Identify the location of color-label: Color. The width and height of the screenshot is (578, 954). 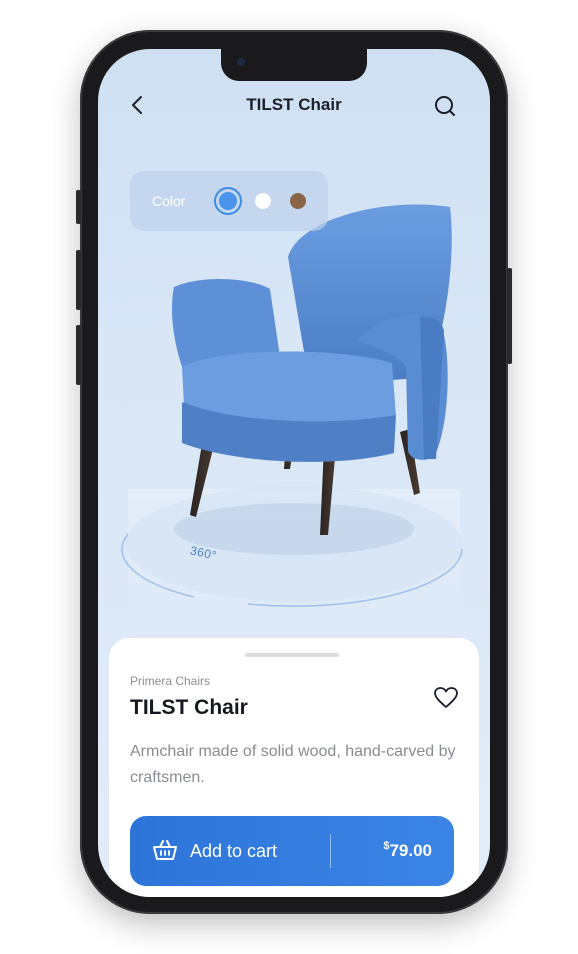
(169, 201).